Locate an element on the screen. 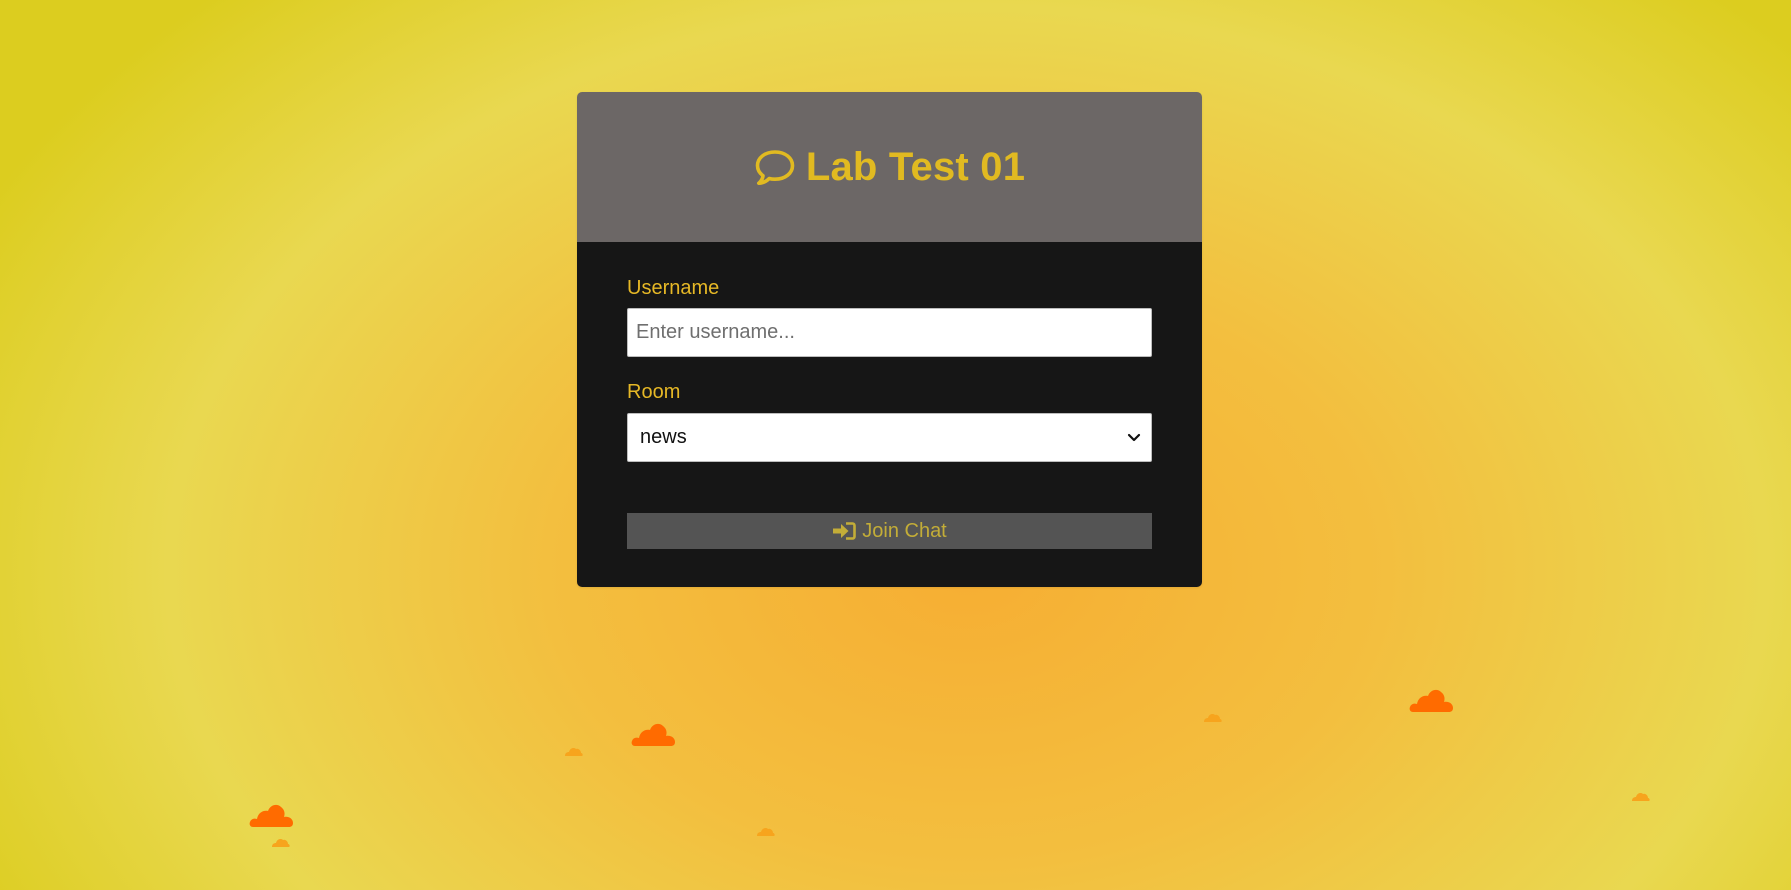  chat-bubble-icon is located at coordinates (775, 167).